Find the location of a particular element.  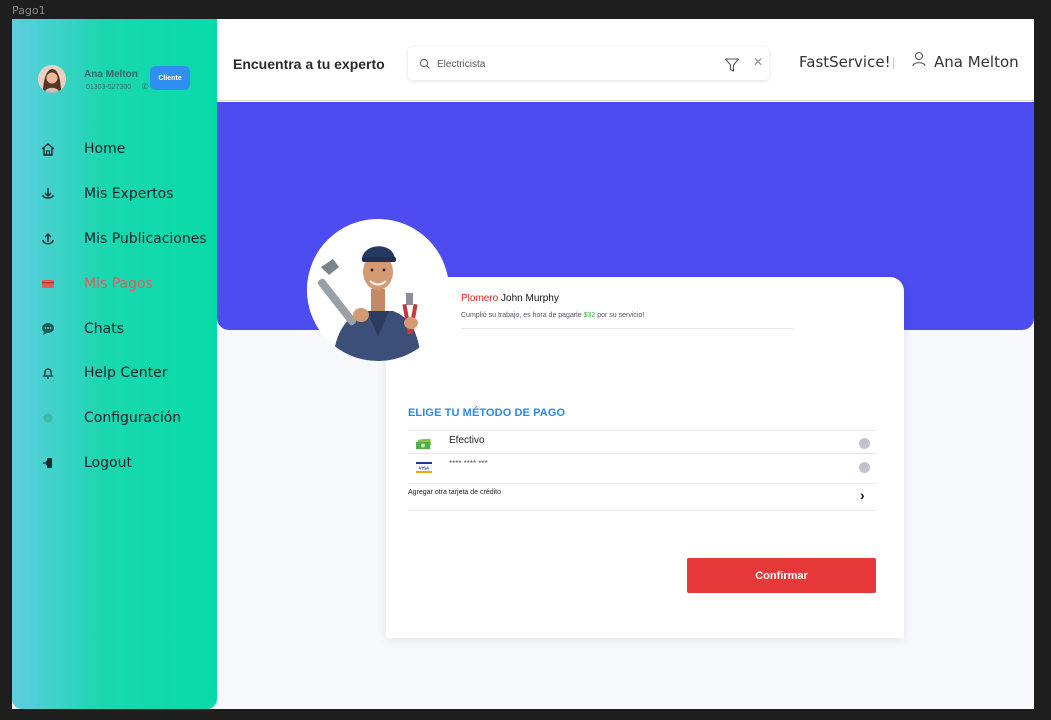

sidebar-item-label: Logout is located at coordinates (108, 462).